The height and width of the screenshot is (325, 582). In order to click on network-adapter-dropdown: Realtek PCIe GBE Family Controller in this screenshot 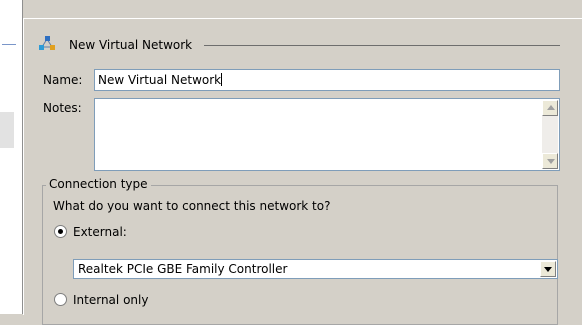, I will do `click(315, 269)`.